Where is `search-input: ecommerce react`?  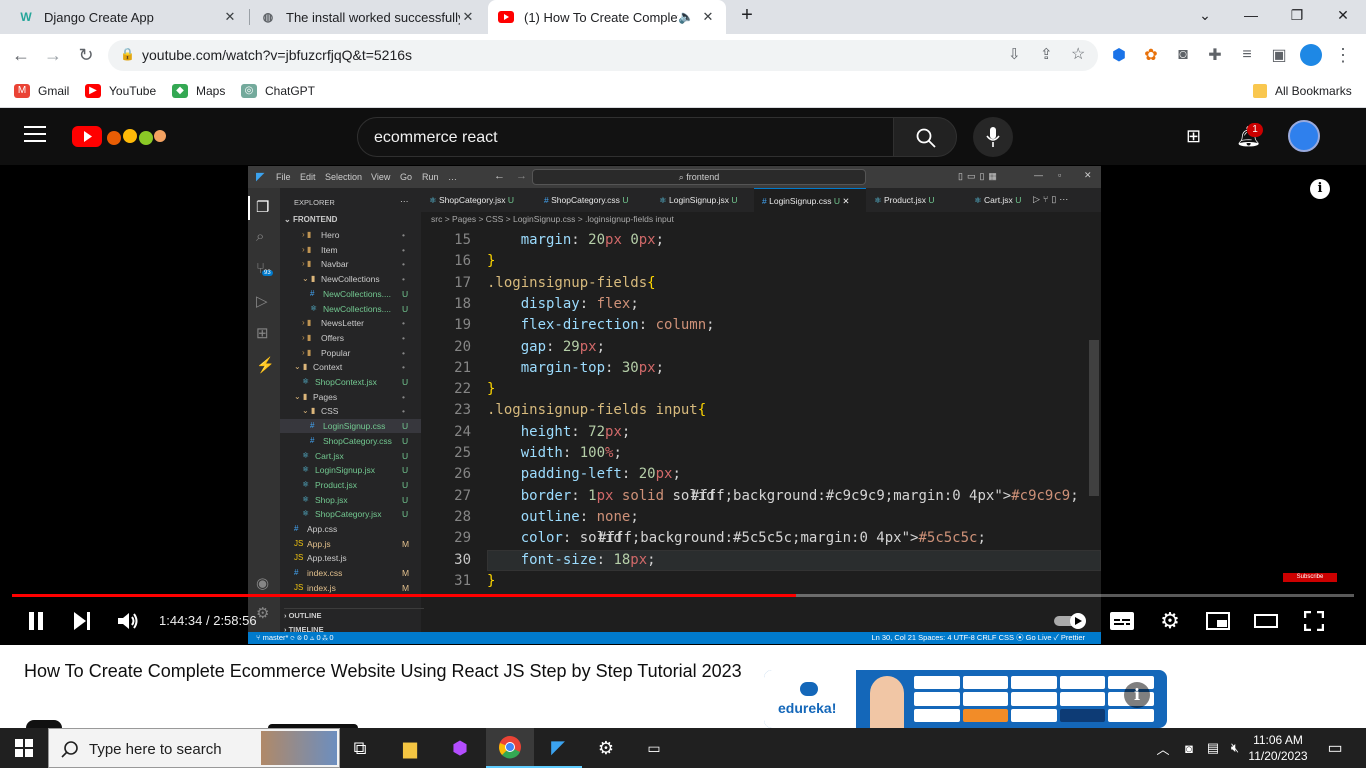
search-input: ecommerce react is located at coordinates (625, 137).